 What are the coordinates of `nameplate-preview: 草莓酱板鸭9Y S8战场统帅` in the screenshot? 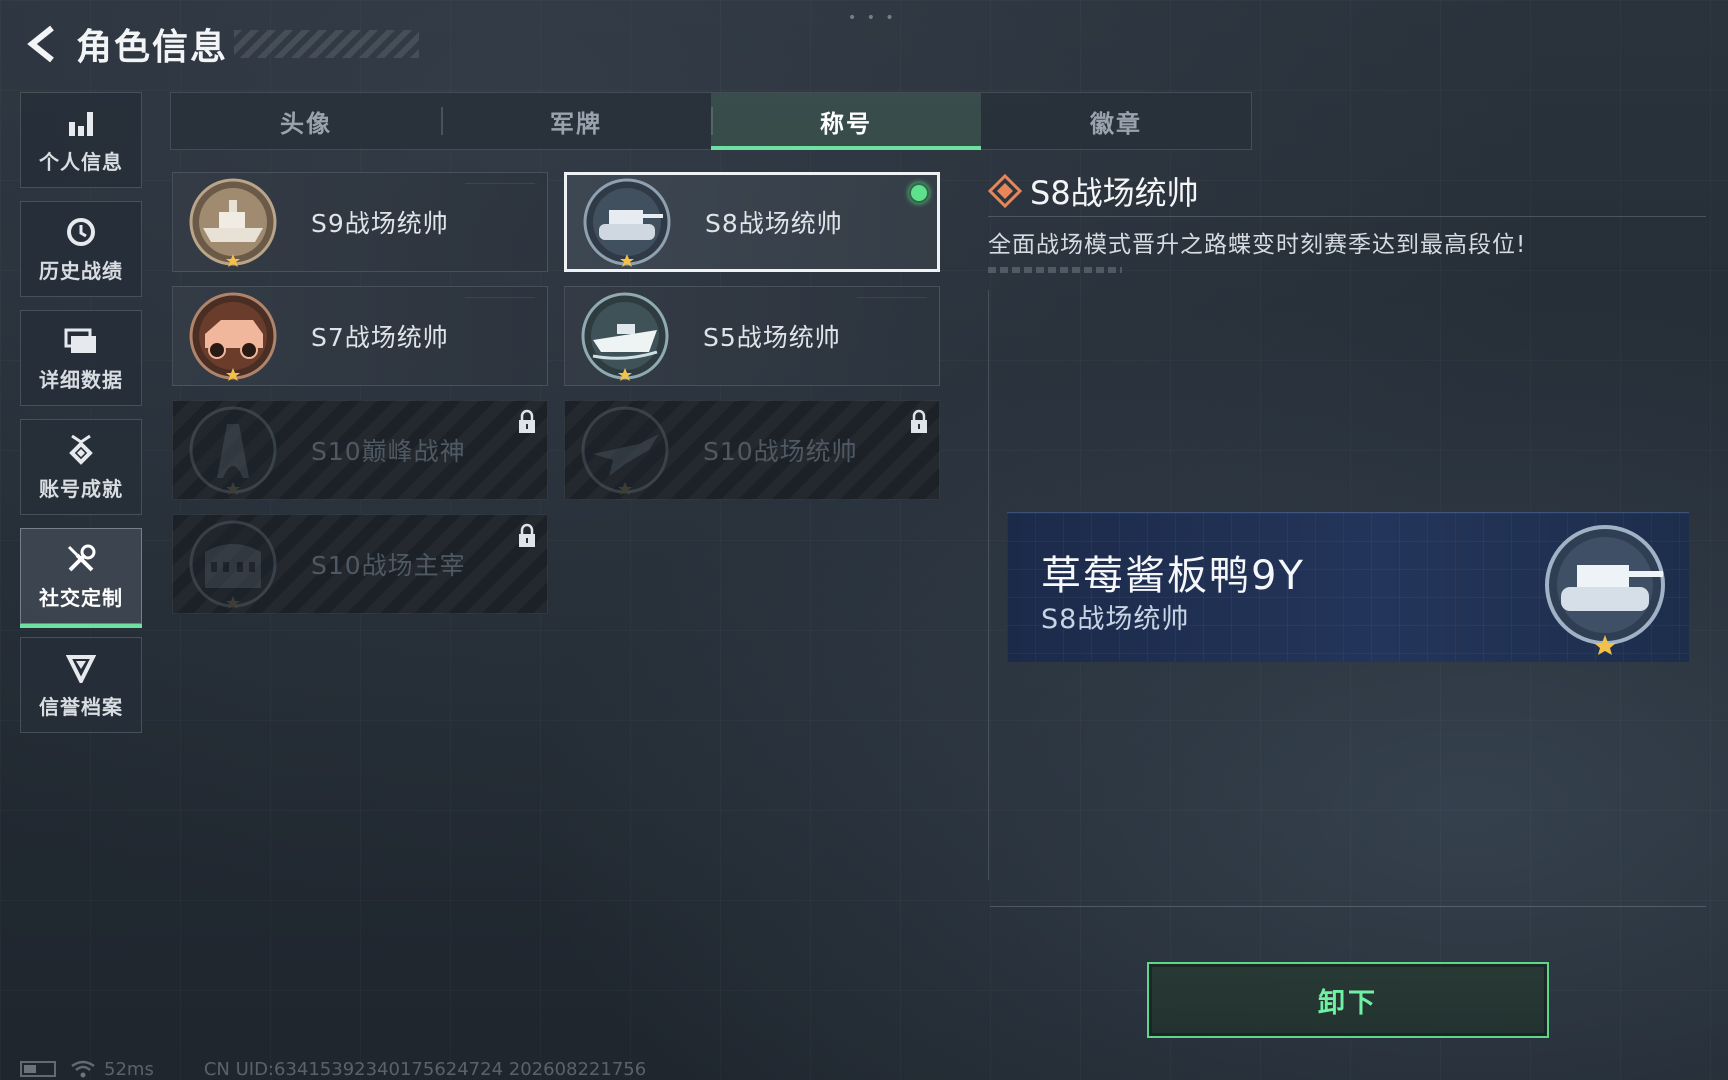 It's located at (1348, 587).